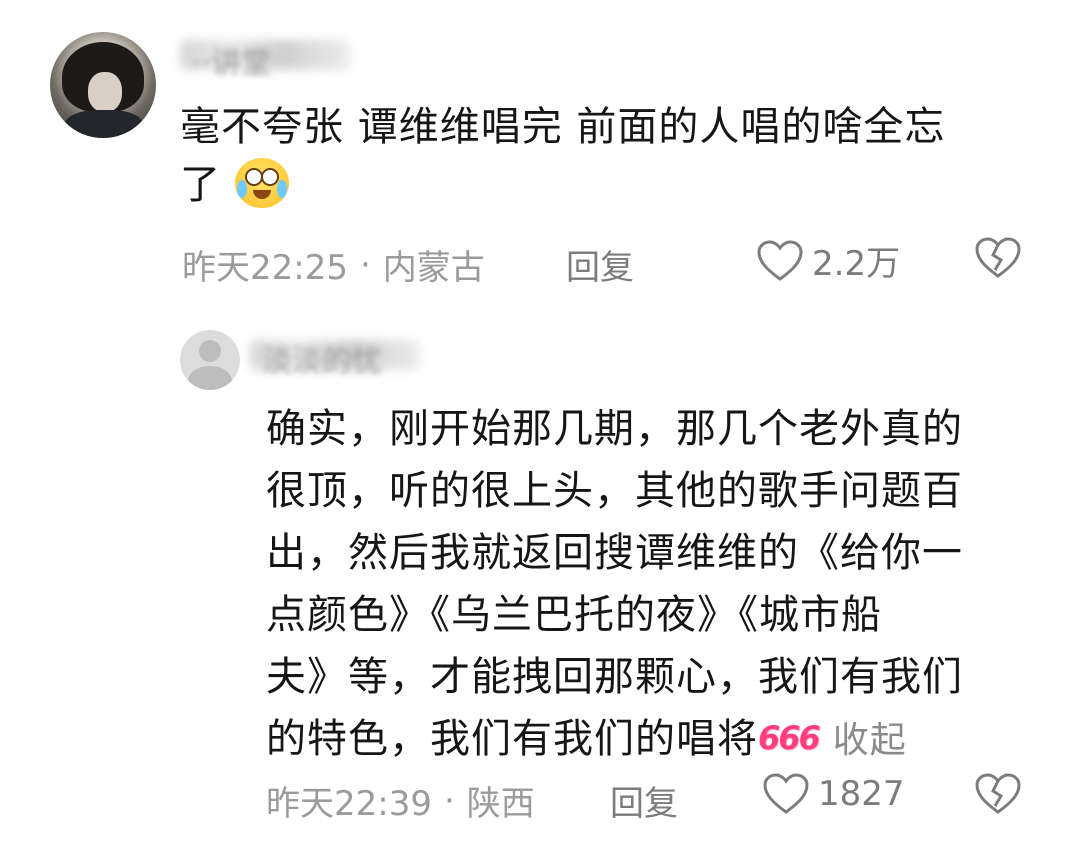 The height and width of the screenshot is (857, 1080). What do you see at coordinates (870, 740) in the screenshot?
I see `collapse-button: 收起` at bounding box center [870, 740].